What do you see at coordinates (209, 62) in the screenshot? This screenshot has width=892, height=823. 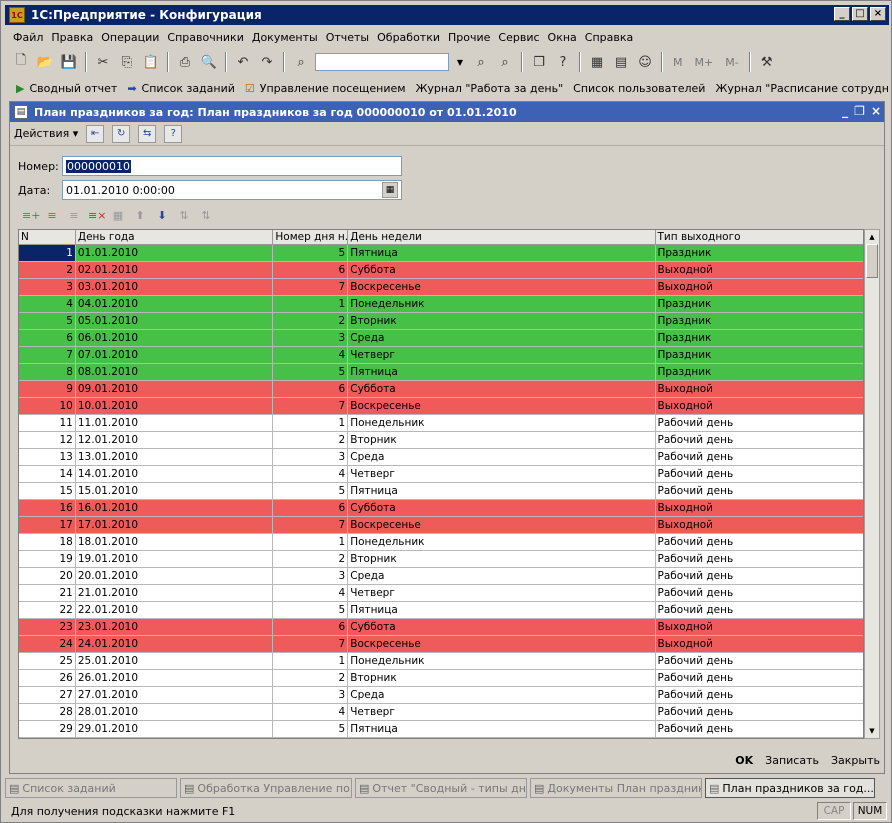 I see `preview-icon: 🔍` at bounding box center [209, 62].